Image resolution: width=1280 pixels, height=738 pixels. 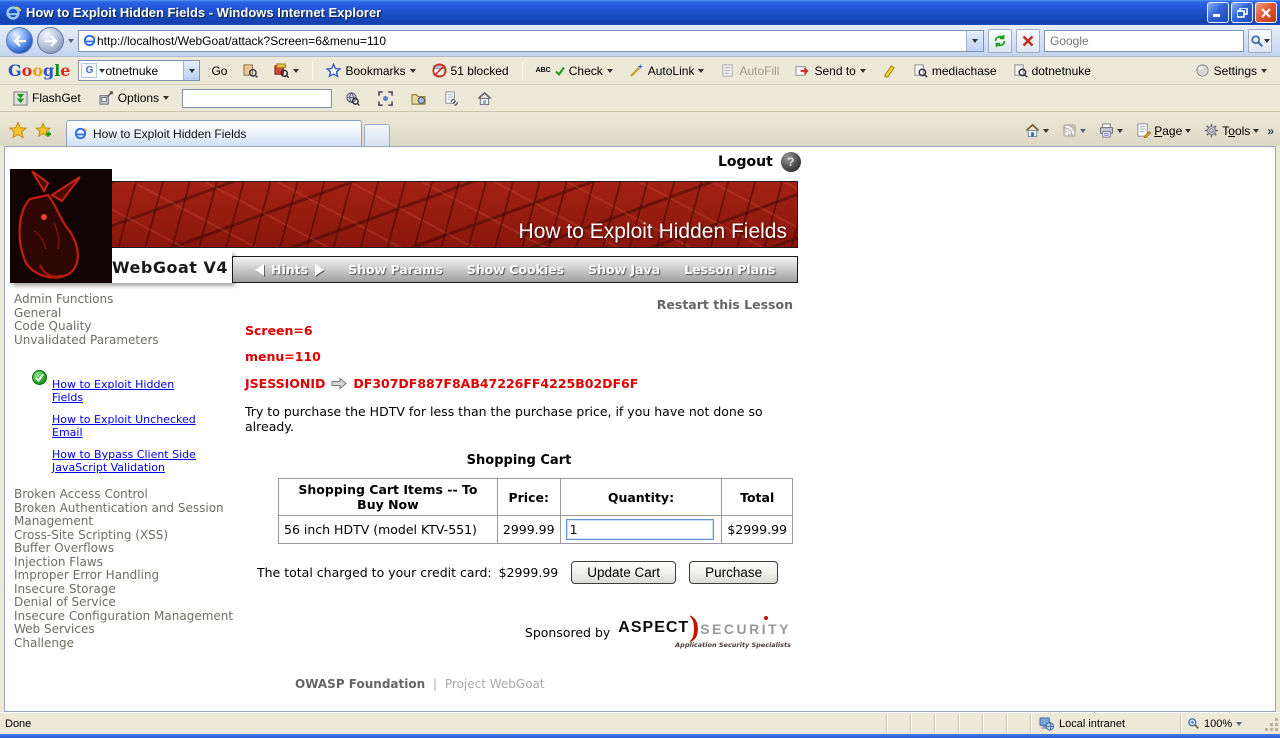 I want to click on navbar-show-params: Show Params, so click(x=395, y=269).